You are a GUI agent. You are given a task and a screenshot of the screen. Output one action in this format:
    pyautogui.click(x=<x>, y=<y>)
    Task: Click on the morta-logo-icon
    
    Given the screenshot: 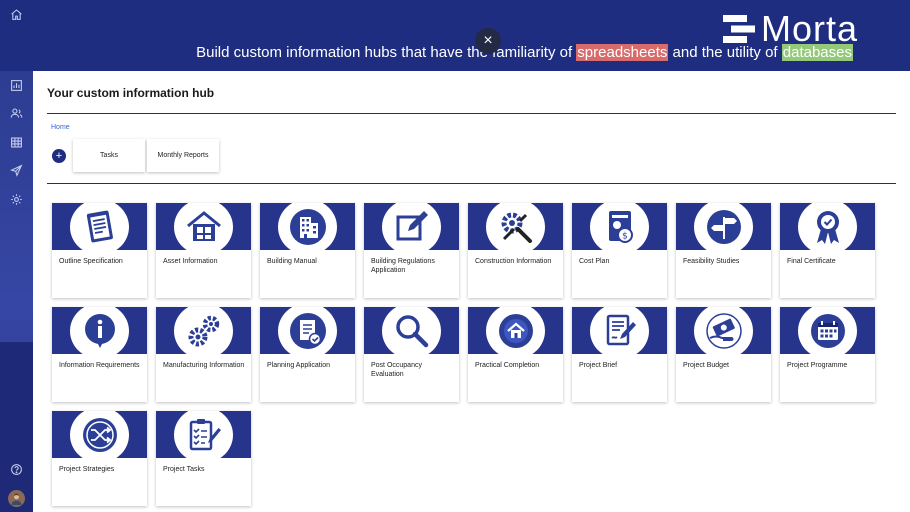 What is the action you would take?
    pyautogui.click(x=738, y=29)
    